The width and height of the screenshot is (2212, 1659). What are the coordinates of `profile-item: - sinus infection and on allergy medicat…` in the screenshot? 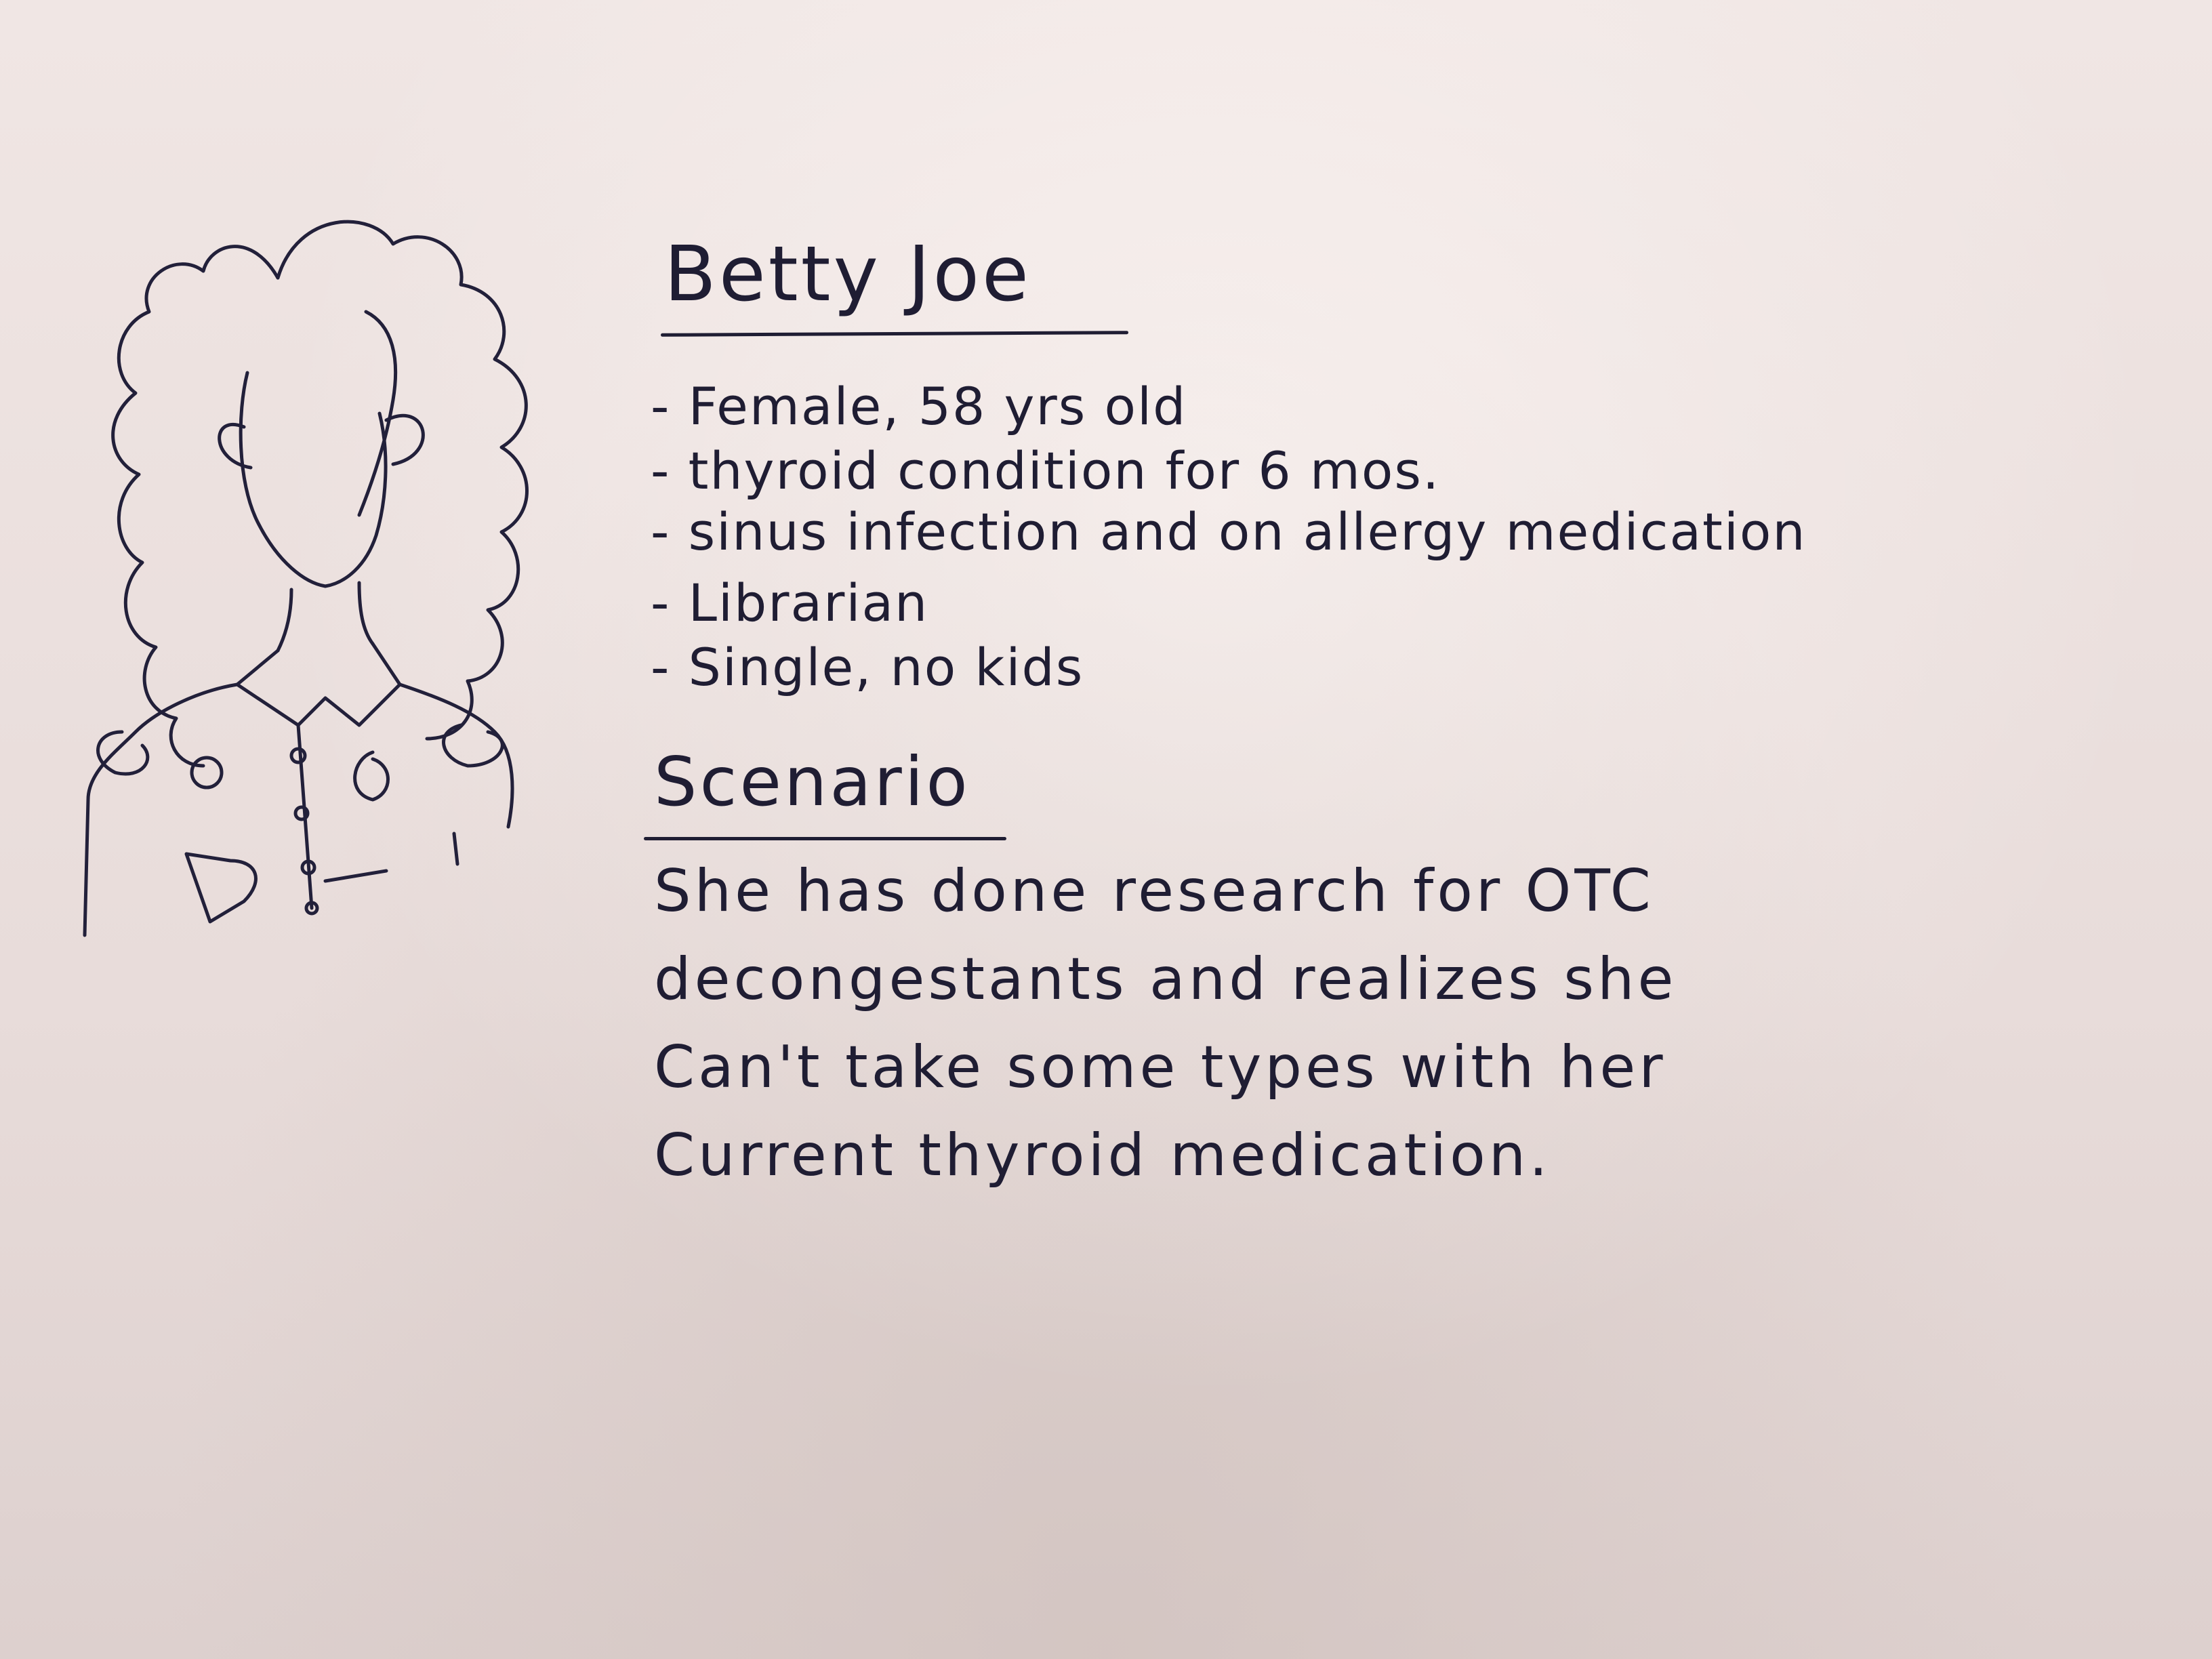 It's located at (1229, 531).